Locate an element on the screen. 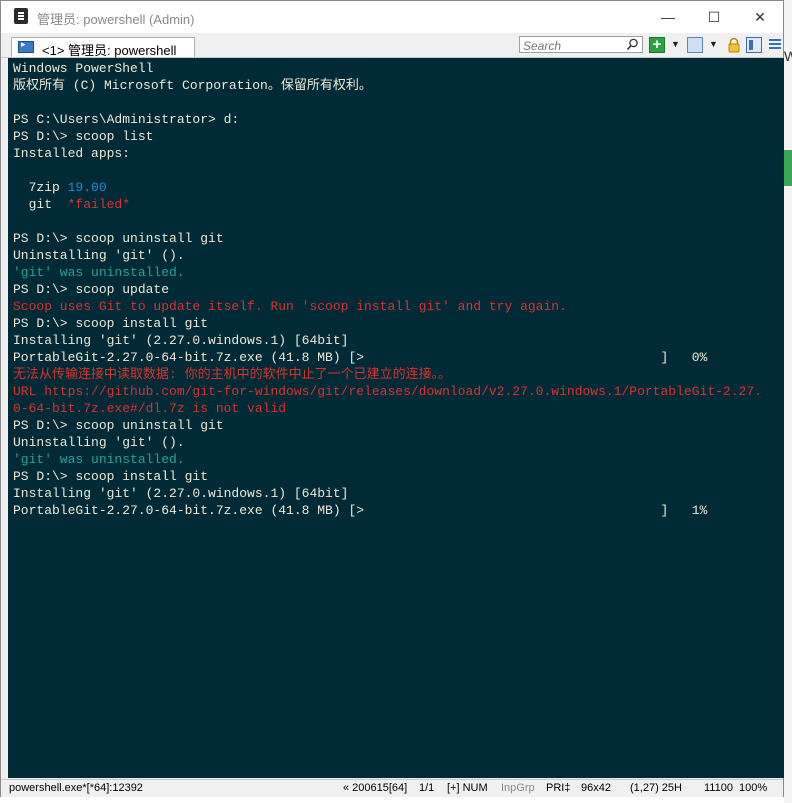 The height and width of the screenshot is (803, 792). window-dropdown-icon: ▼ is located at coordinates (713, 44).